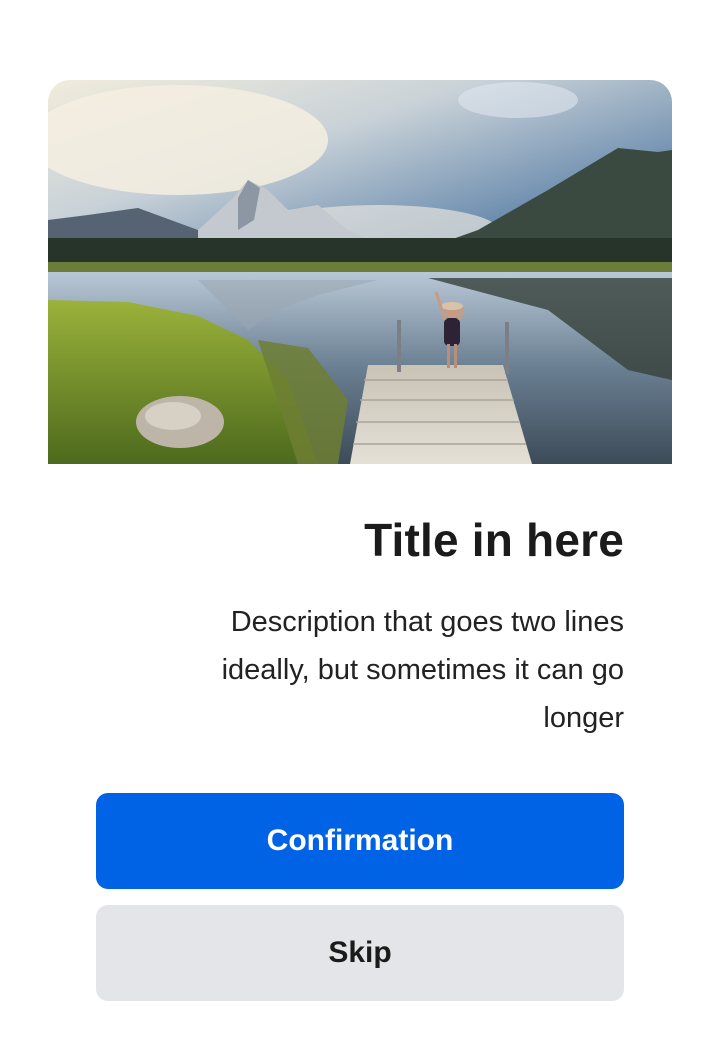 The image size is (720, 1049). I want to click on card-title: Title in here, so click(494, 540).